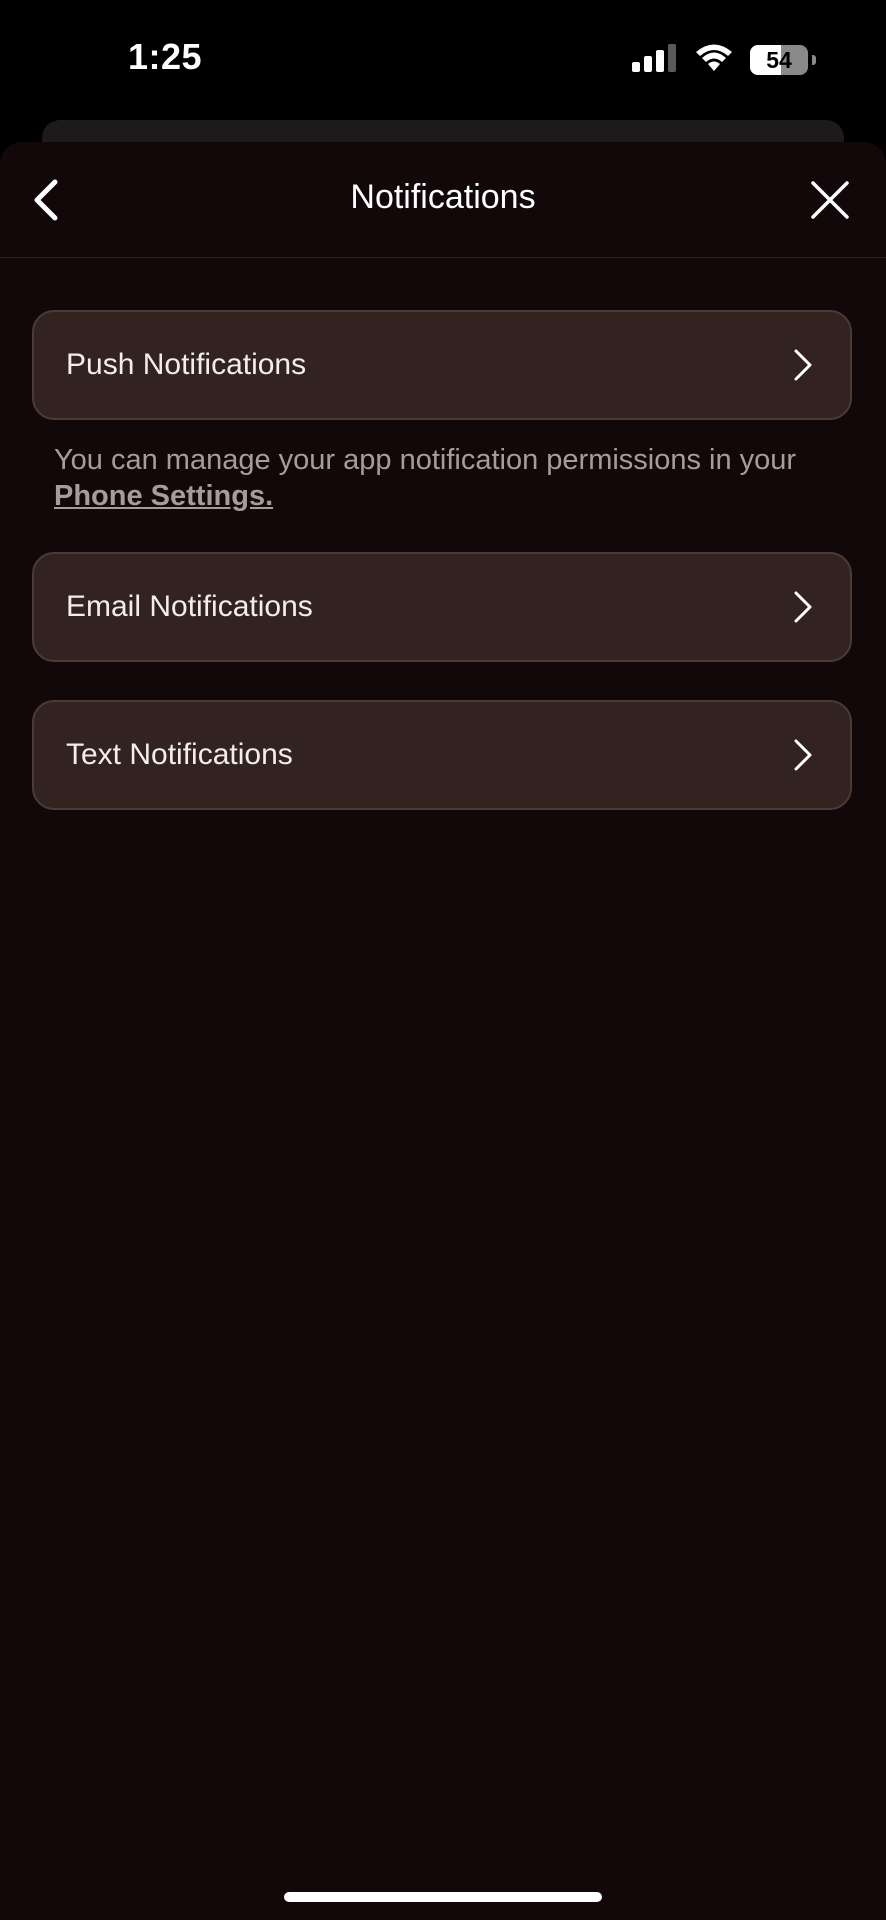 This screenshot has width=886, height=1920. What do you see at coordinates (442, 755) in the screenshot?
I see `text-notifications-row: Text Notifications` at bounding box center [442, 755].